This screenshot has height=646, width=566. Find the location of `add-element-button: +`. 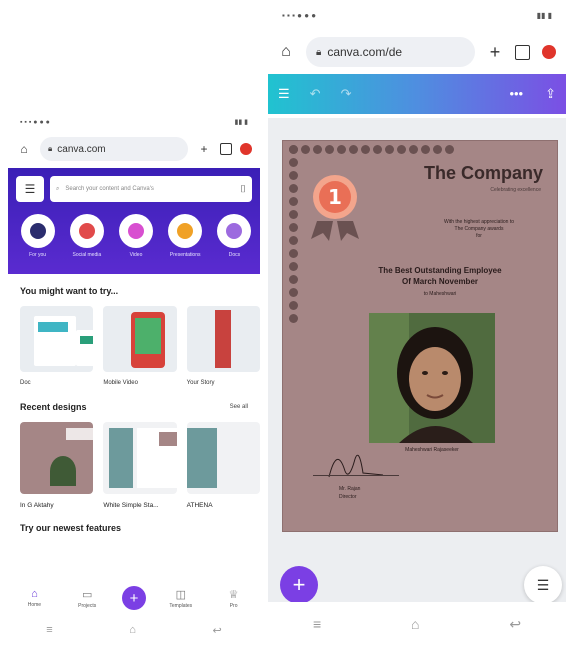

add-element-button: + is located at coordinates (299, 585).